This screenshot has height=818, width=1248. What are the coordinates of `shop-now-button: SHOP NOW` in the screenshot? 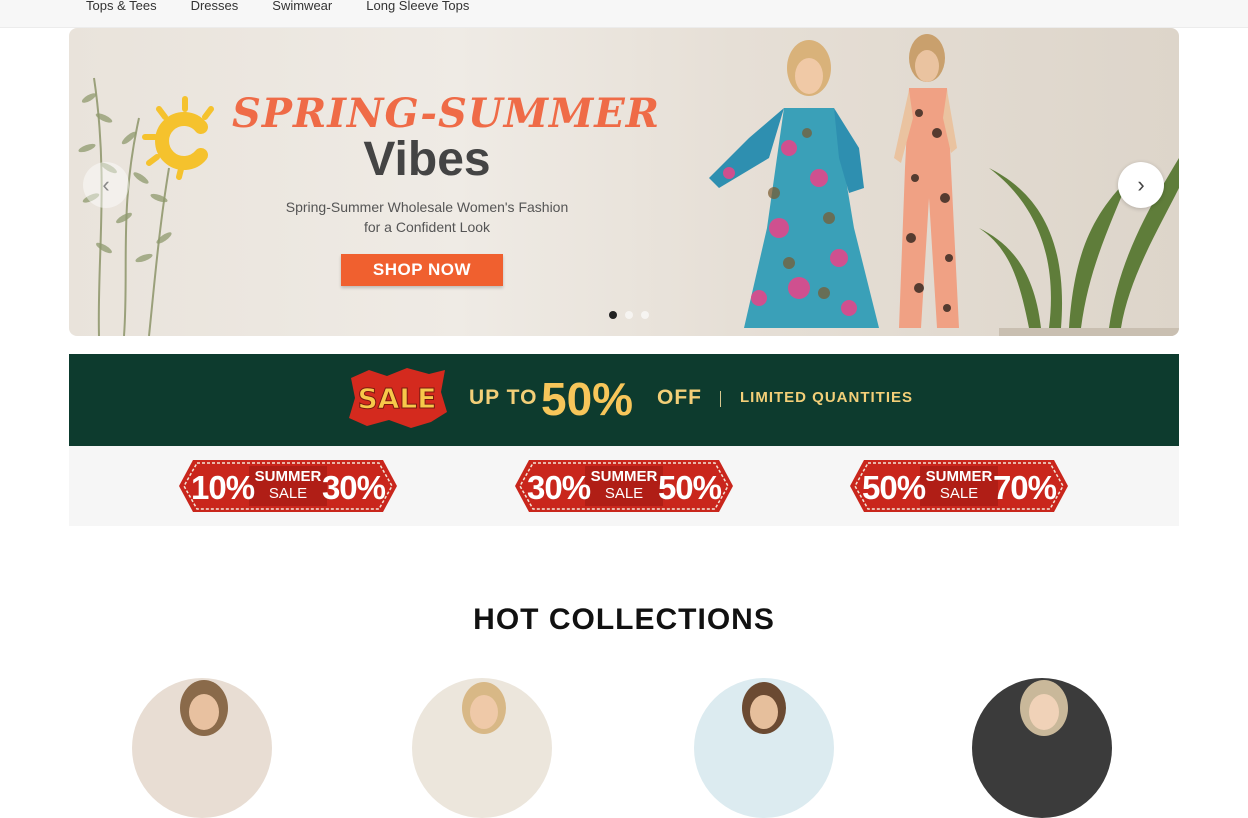 It's located at (422, 270).